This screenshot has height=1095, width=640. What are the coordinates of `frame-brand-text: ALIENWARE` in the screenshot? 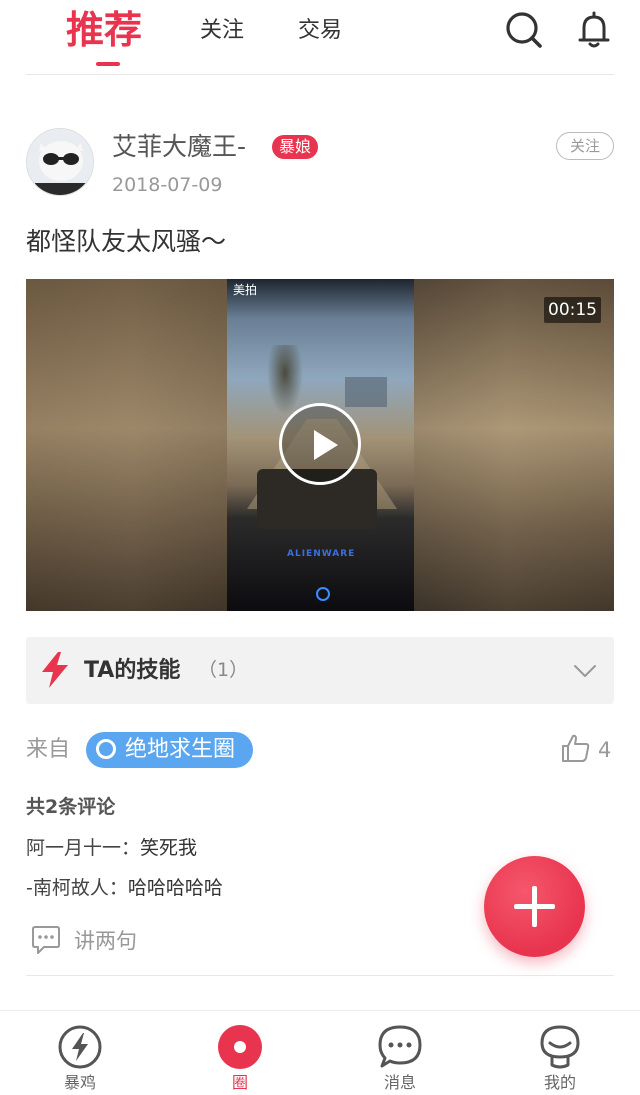 It's located at (321, 554).